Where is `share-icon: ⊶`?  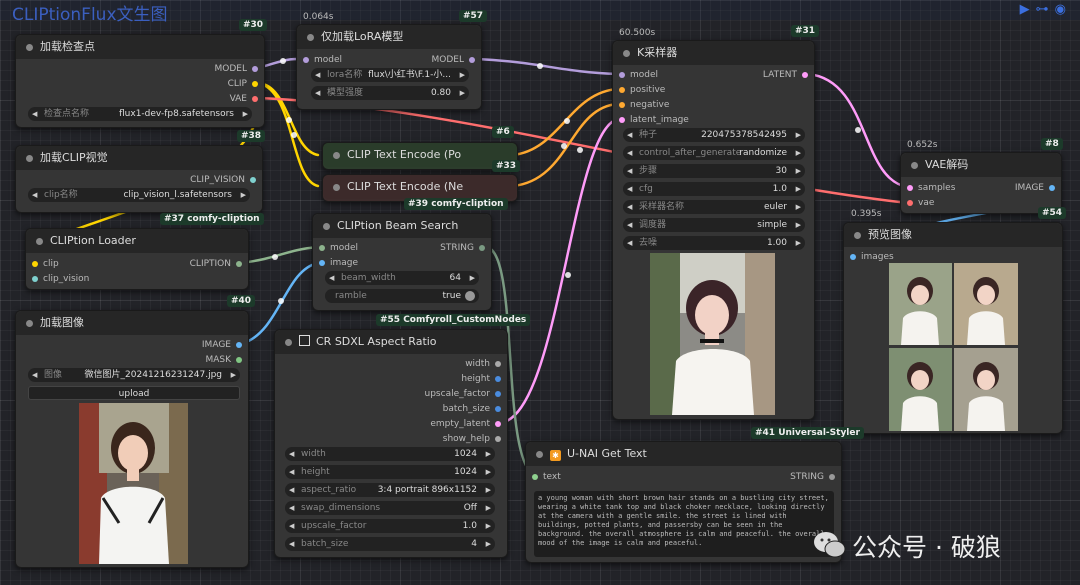 share-icon: ⊶ is located at coordinates (1045, 9).